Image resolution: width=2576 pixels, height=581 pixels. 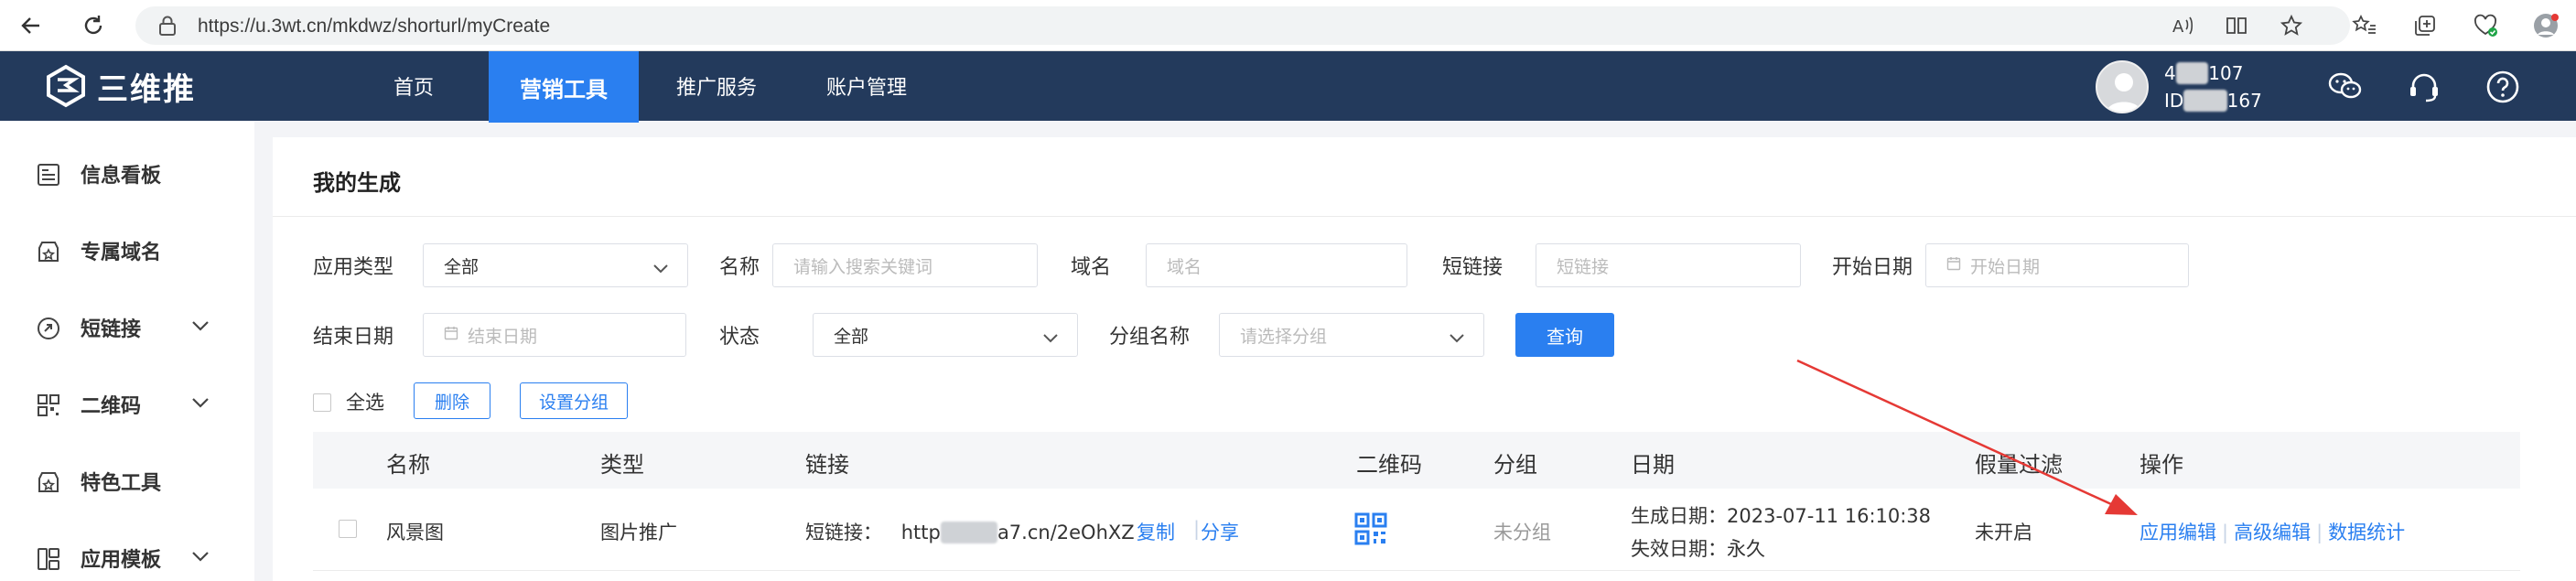 I want to click on user-name-visible: 4, so click(x=2170, y=73).